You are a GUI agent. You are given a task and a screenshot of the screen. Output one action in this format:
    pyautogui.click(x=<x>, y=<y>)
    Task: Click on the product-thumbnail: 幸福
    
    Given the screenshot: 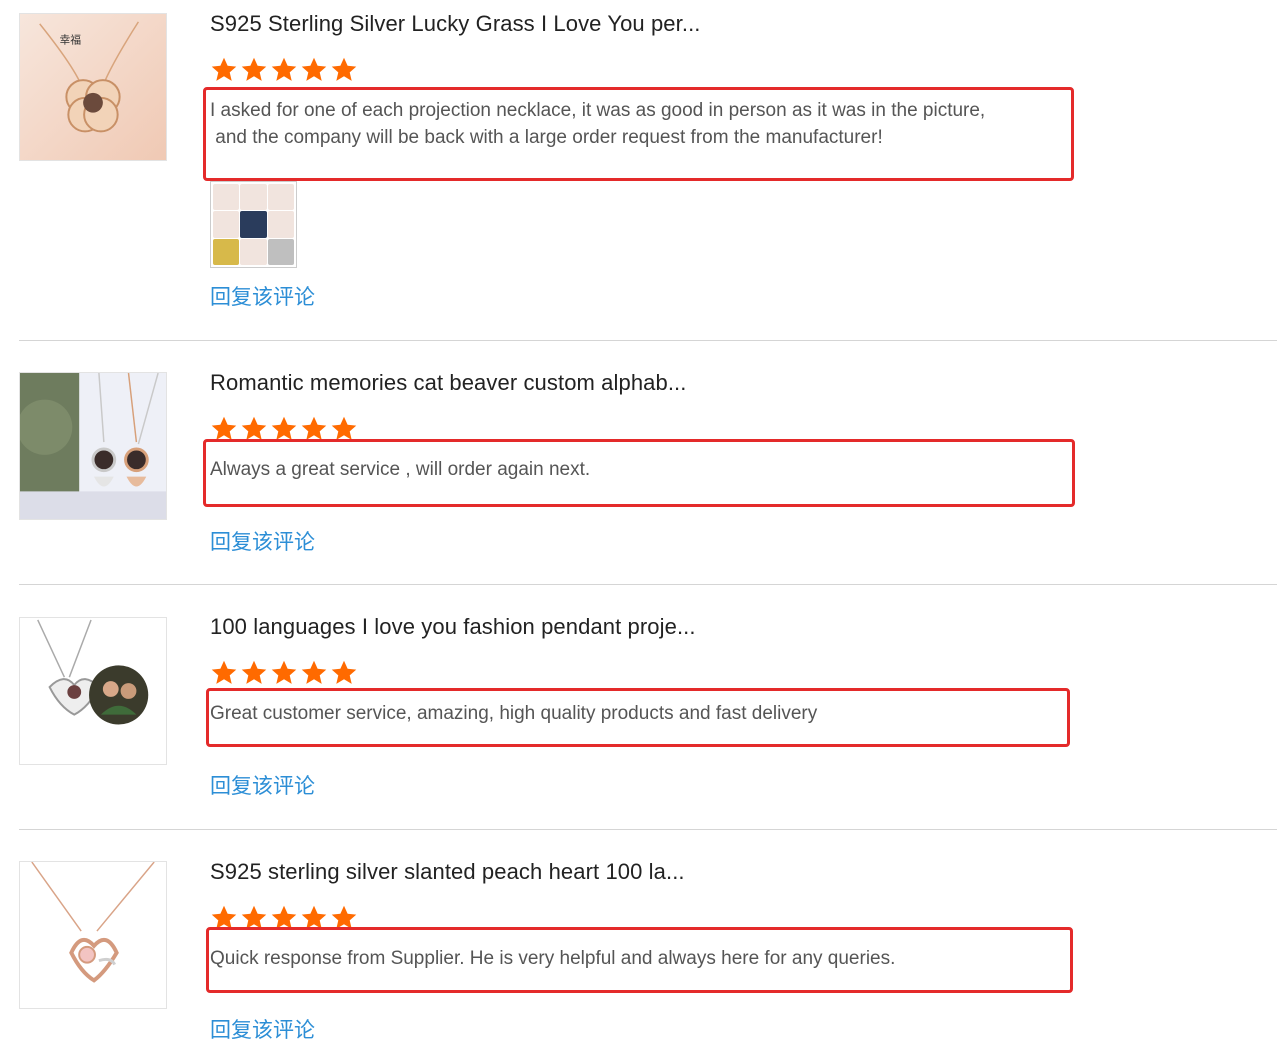 What is the action you would take?
    pyautogui.click(x=93, y=87)
    